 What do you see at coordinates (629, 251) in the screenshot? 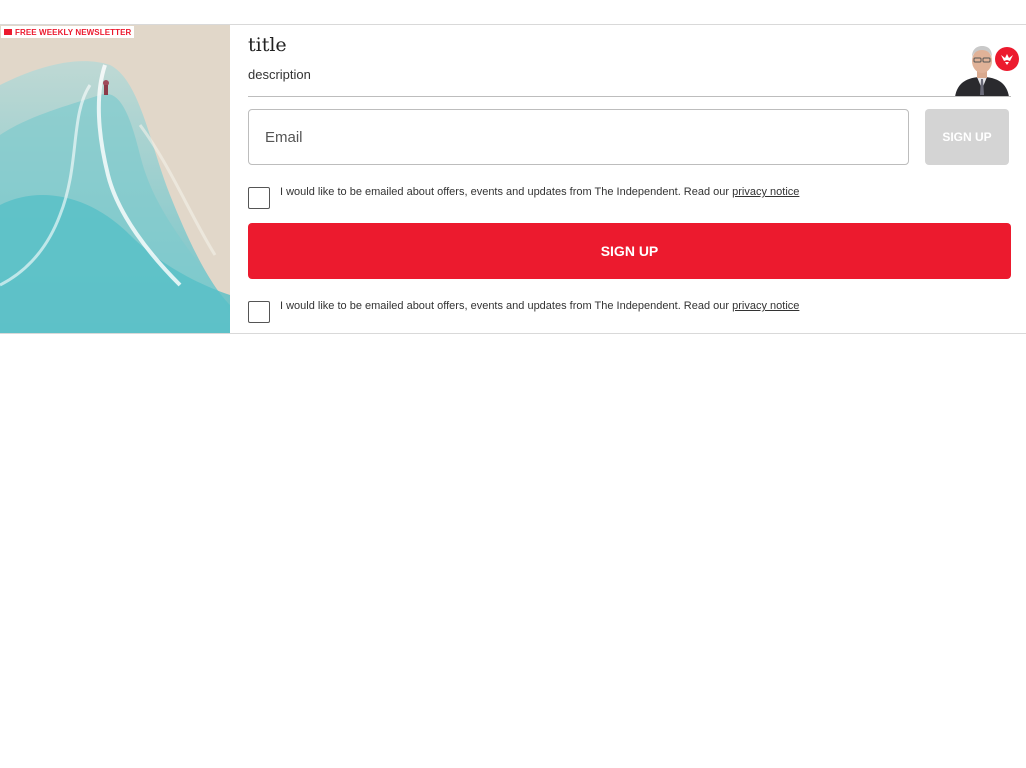
I see `signup-button: SIGN UP` at bounding box center [629, 251].